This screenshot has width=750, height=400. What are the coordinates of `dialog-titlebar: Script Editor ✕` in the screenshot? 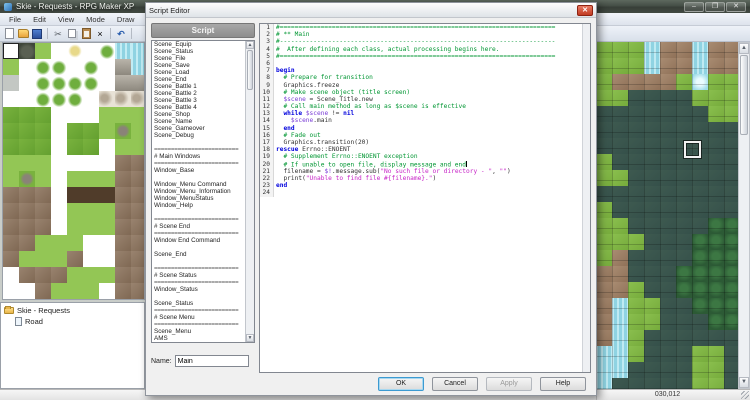 It's located at (371, 10).